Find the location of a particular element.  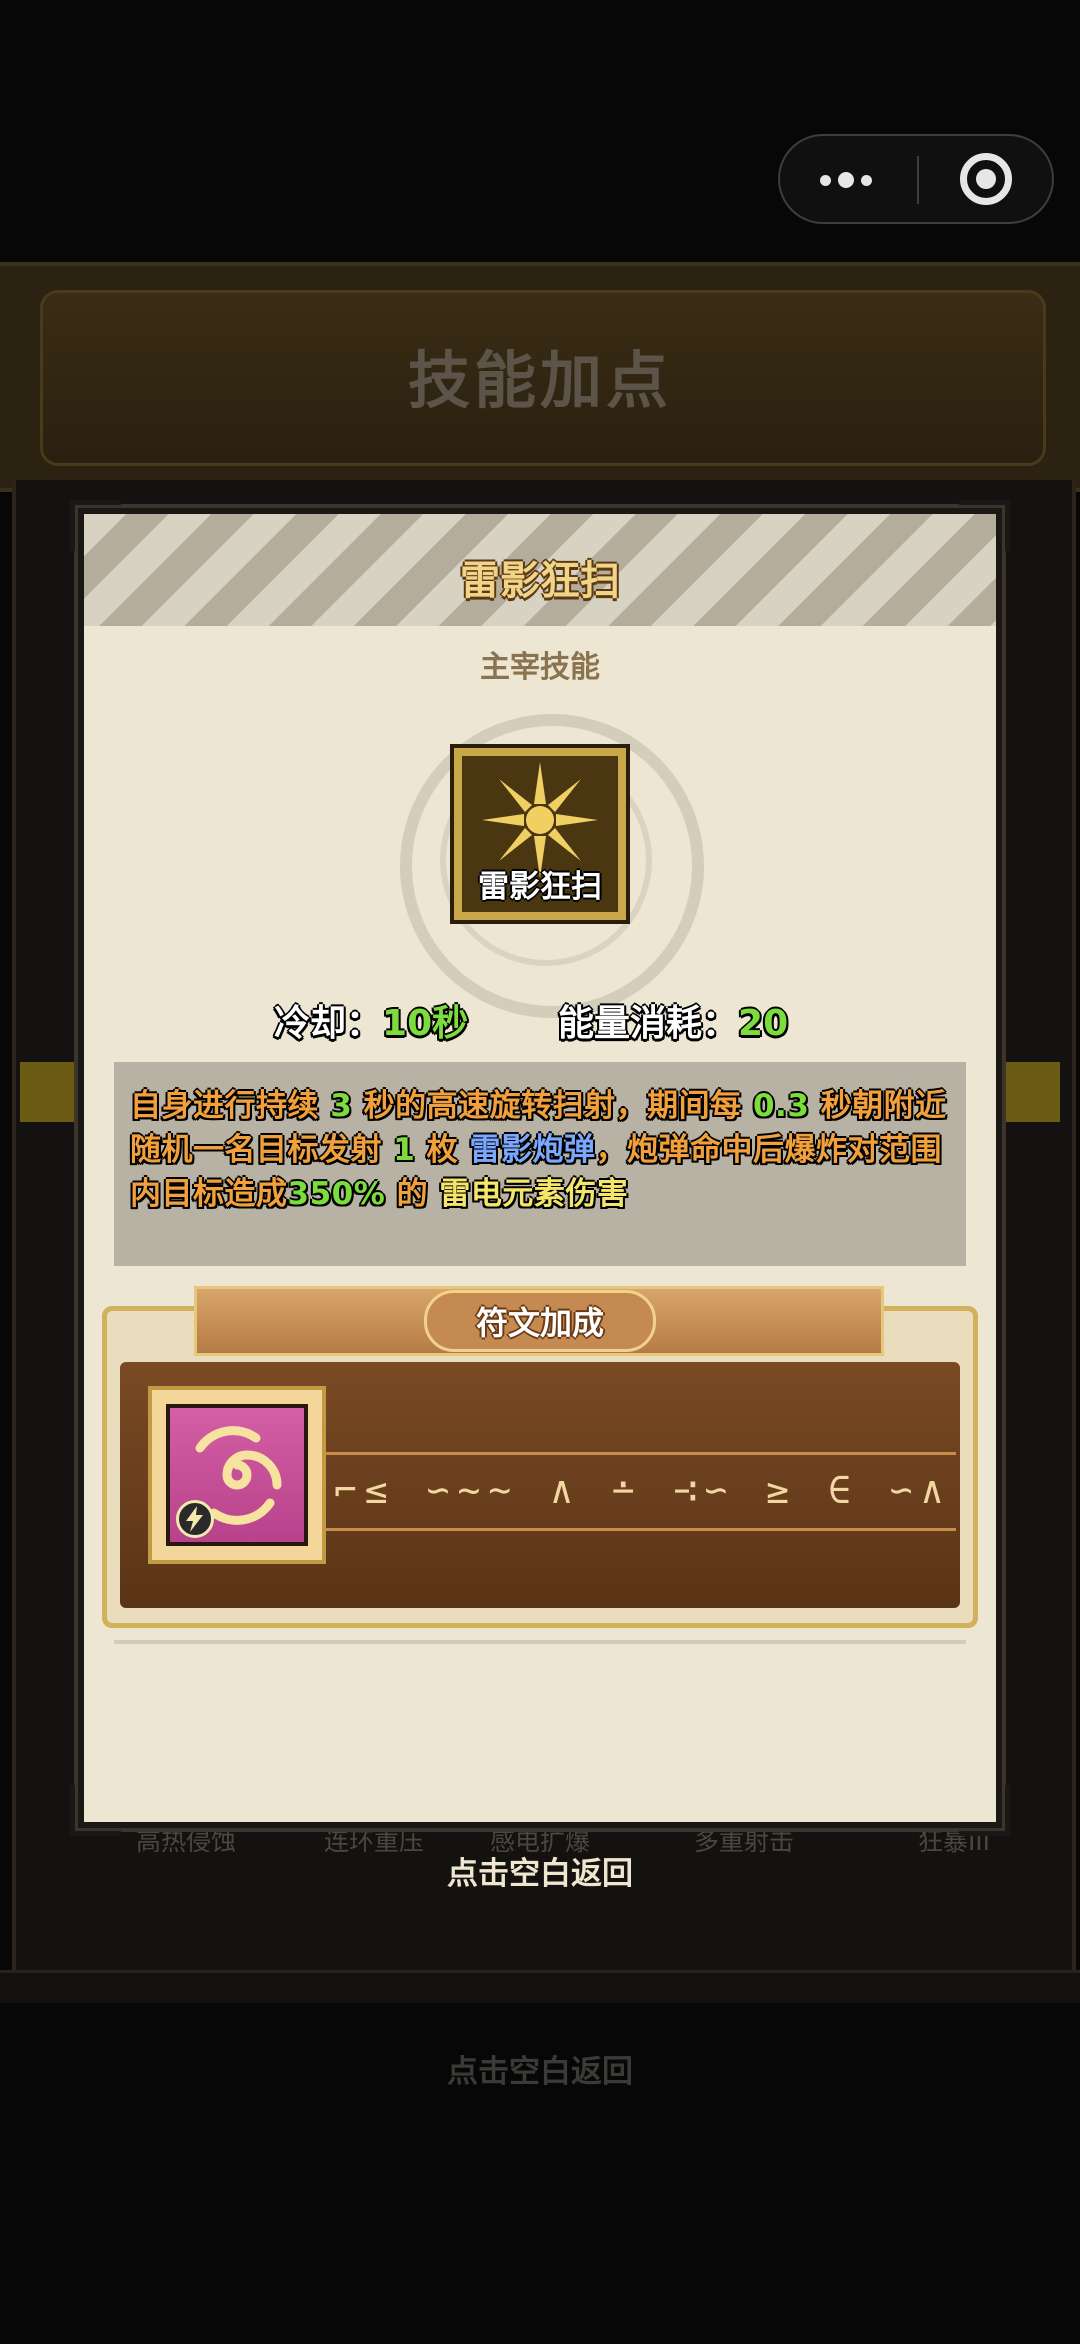

bg-screen-title: 技能加点 is located at coordinates (539, 380).